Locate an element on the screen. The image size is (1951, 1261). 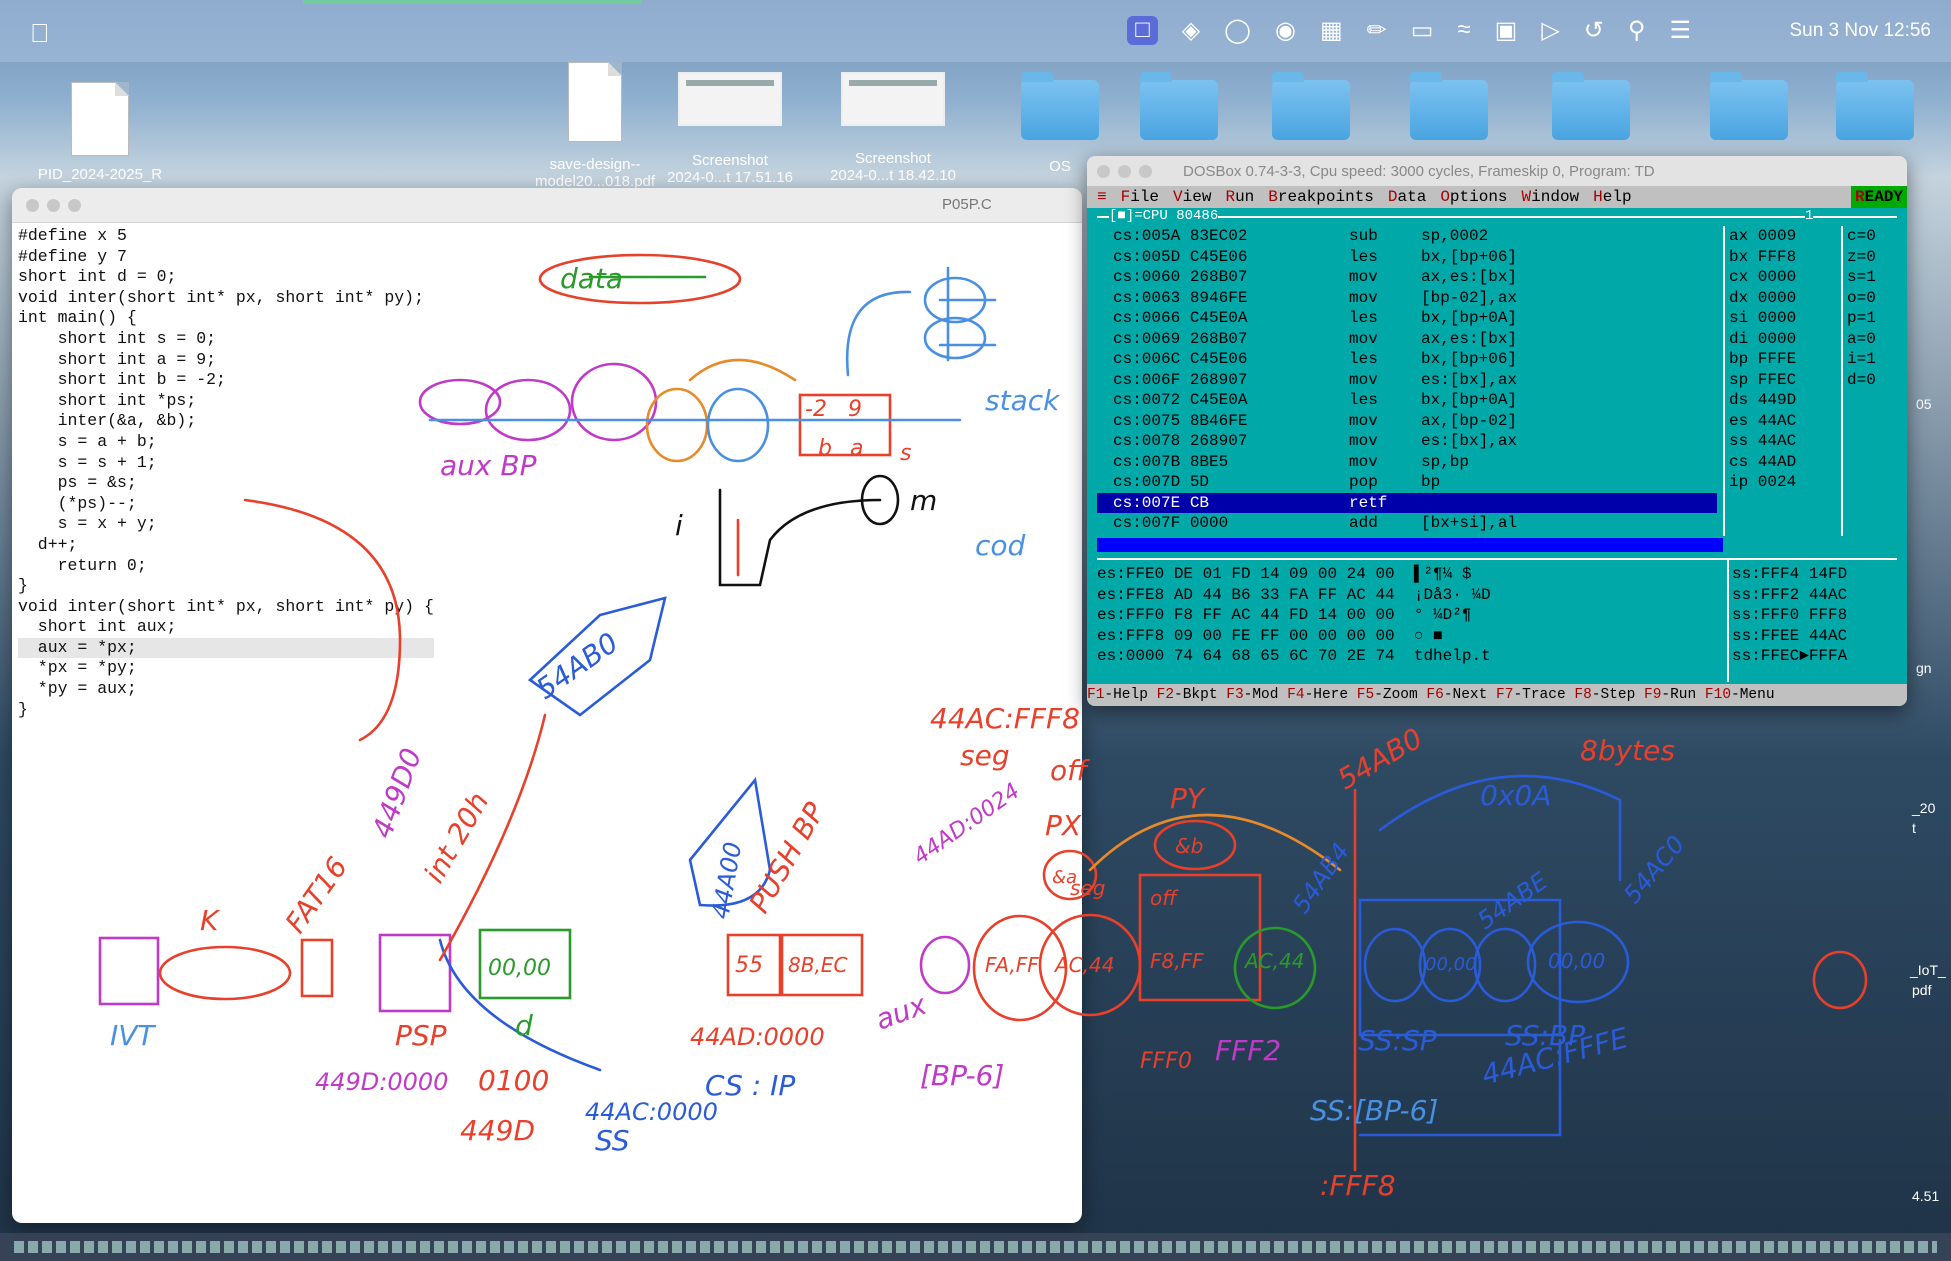
fkey-key: F5 is located at coordinates (1365, 695).